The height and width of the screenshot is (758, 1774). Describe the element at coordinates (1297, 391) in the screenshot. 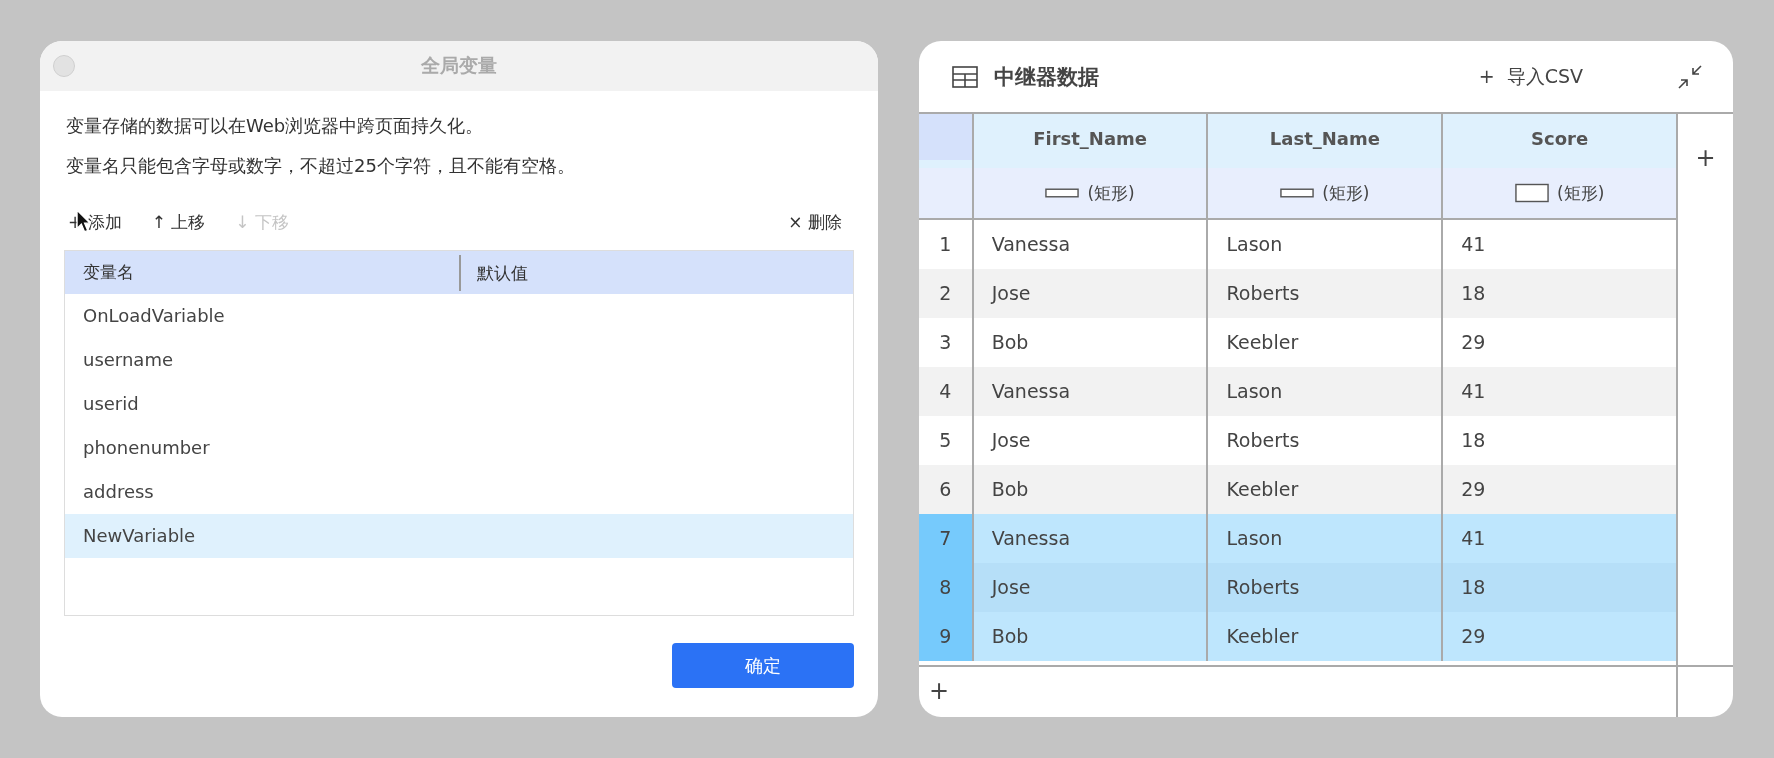

I see `data-row: 4 Vanessa Lason 41` at that location.